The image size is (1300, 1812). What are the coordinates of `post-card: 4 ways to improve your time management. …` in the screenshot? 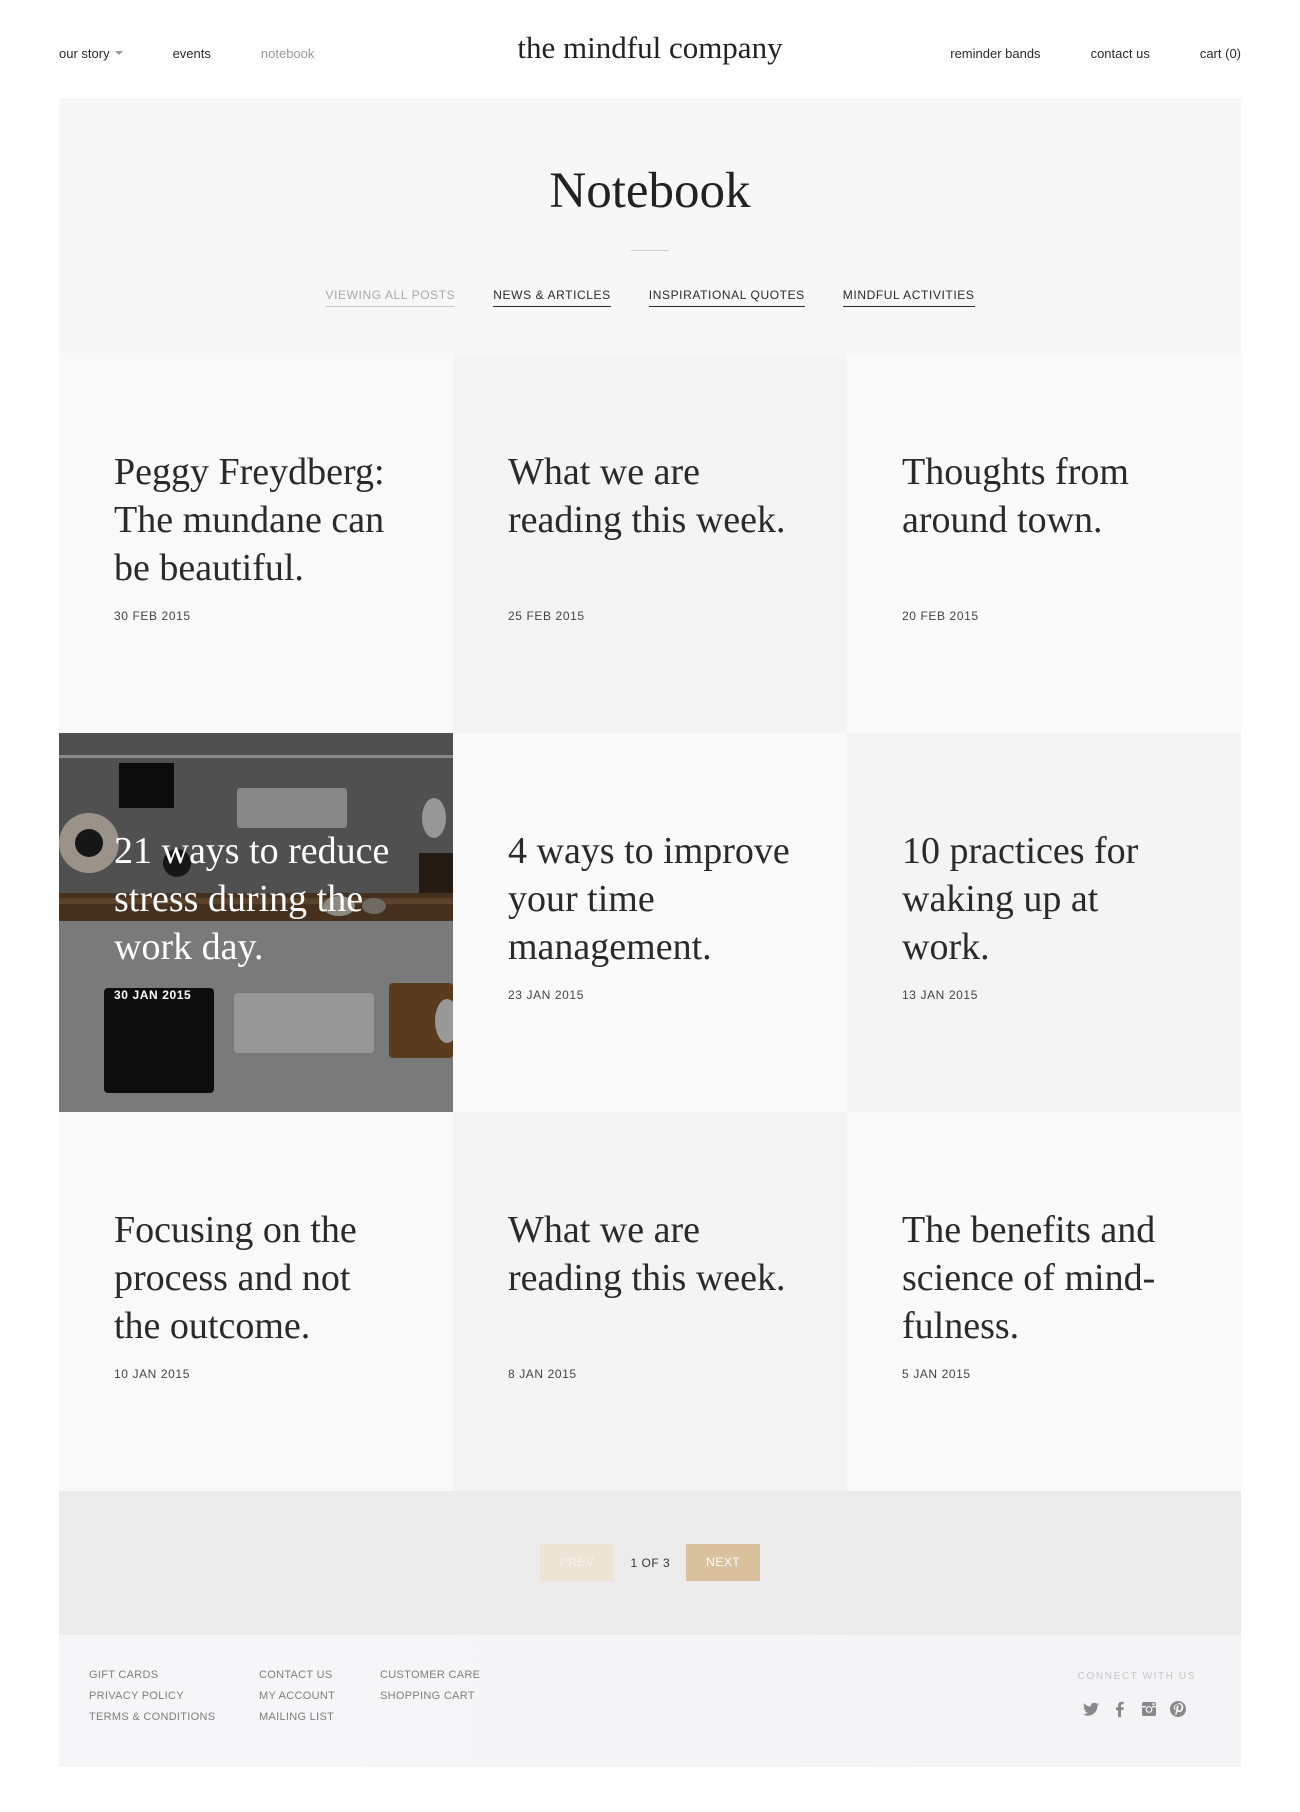 It's located at (650, 922).